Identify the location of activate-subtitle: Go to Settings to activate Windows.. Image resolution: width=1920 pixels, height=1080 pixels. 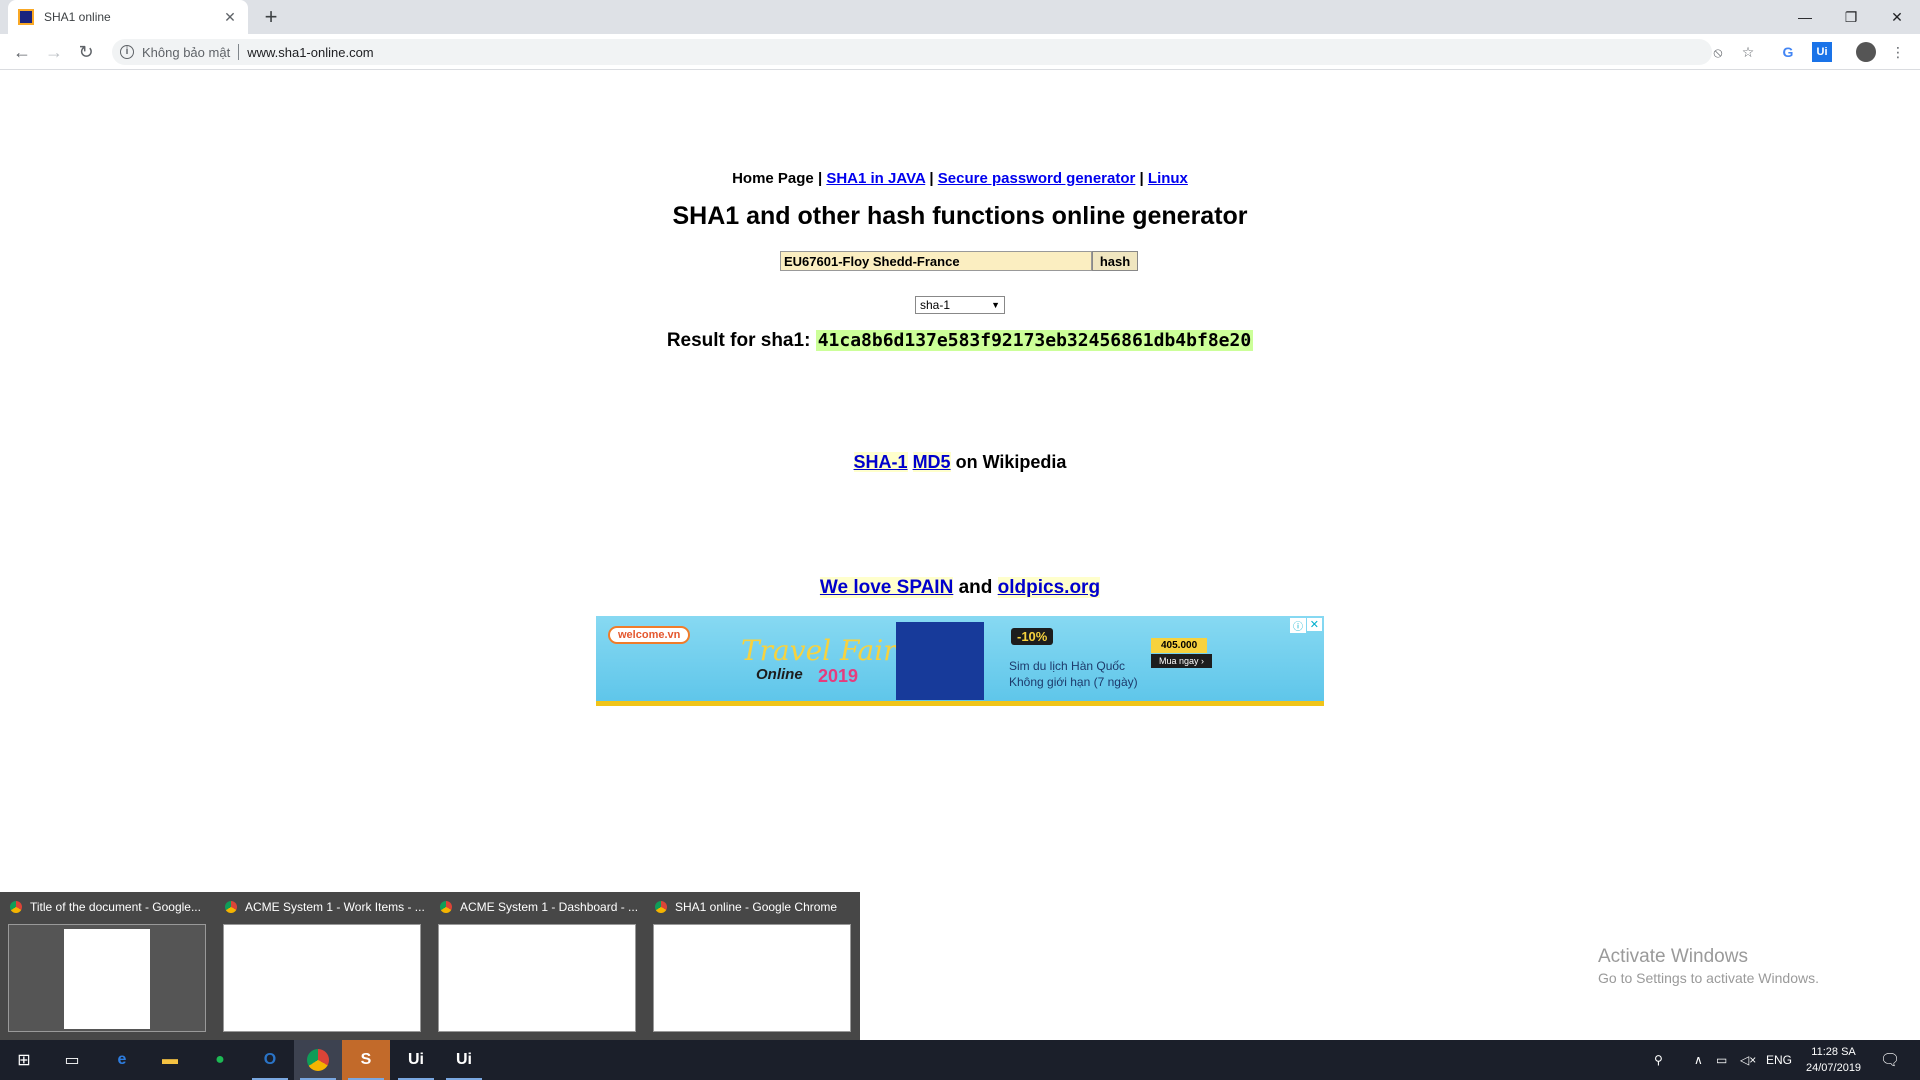
(1708, 978).